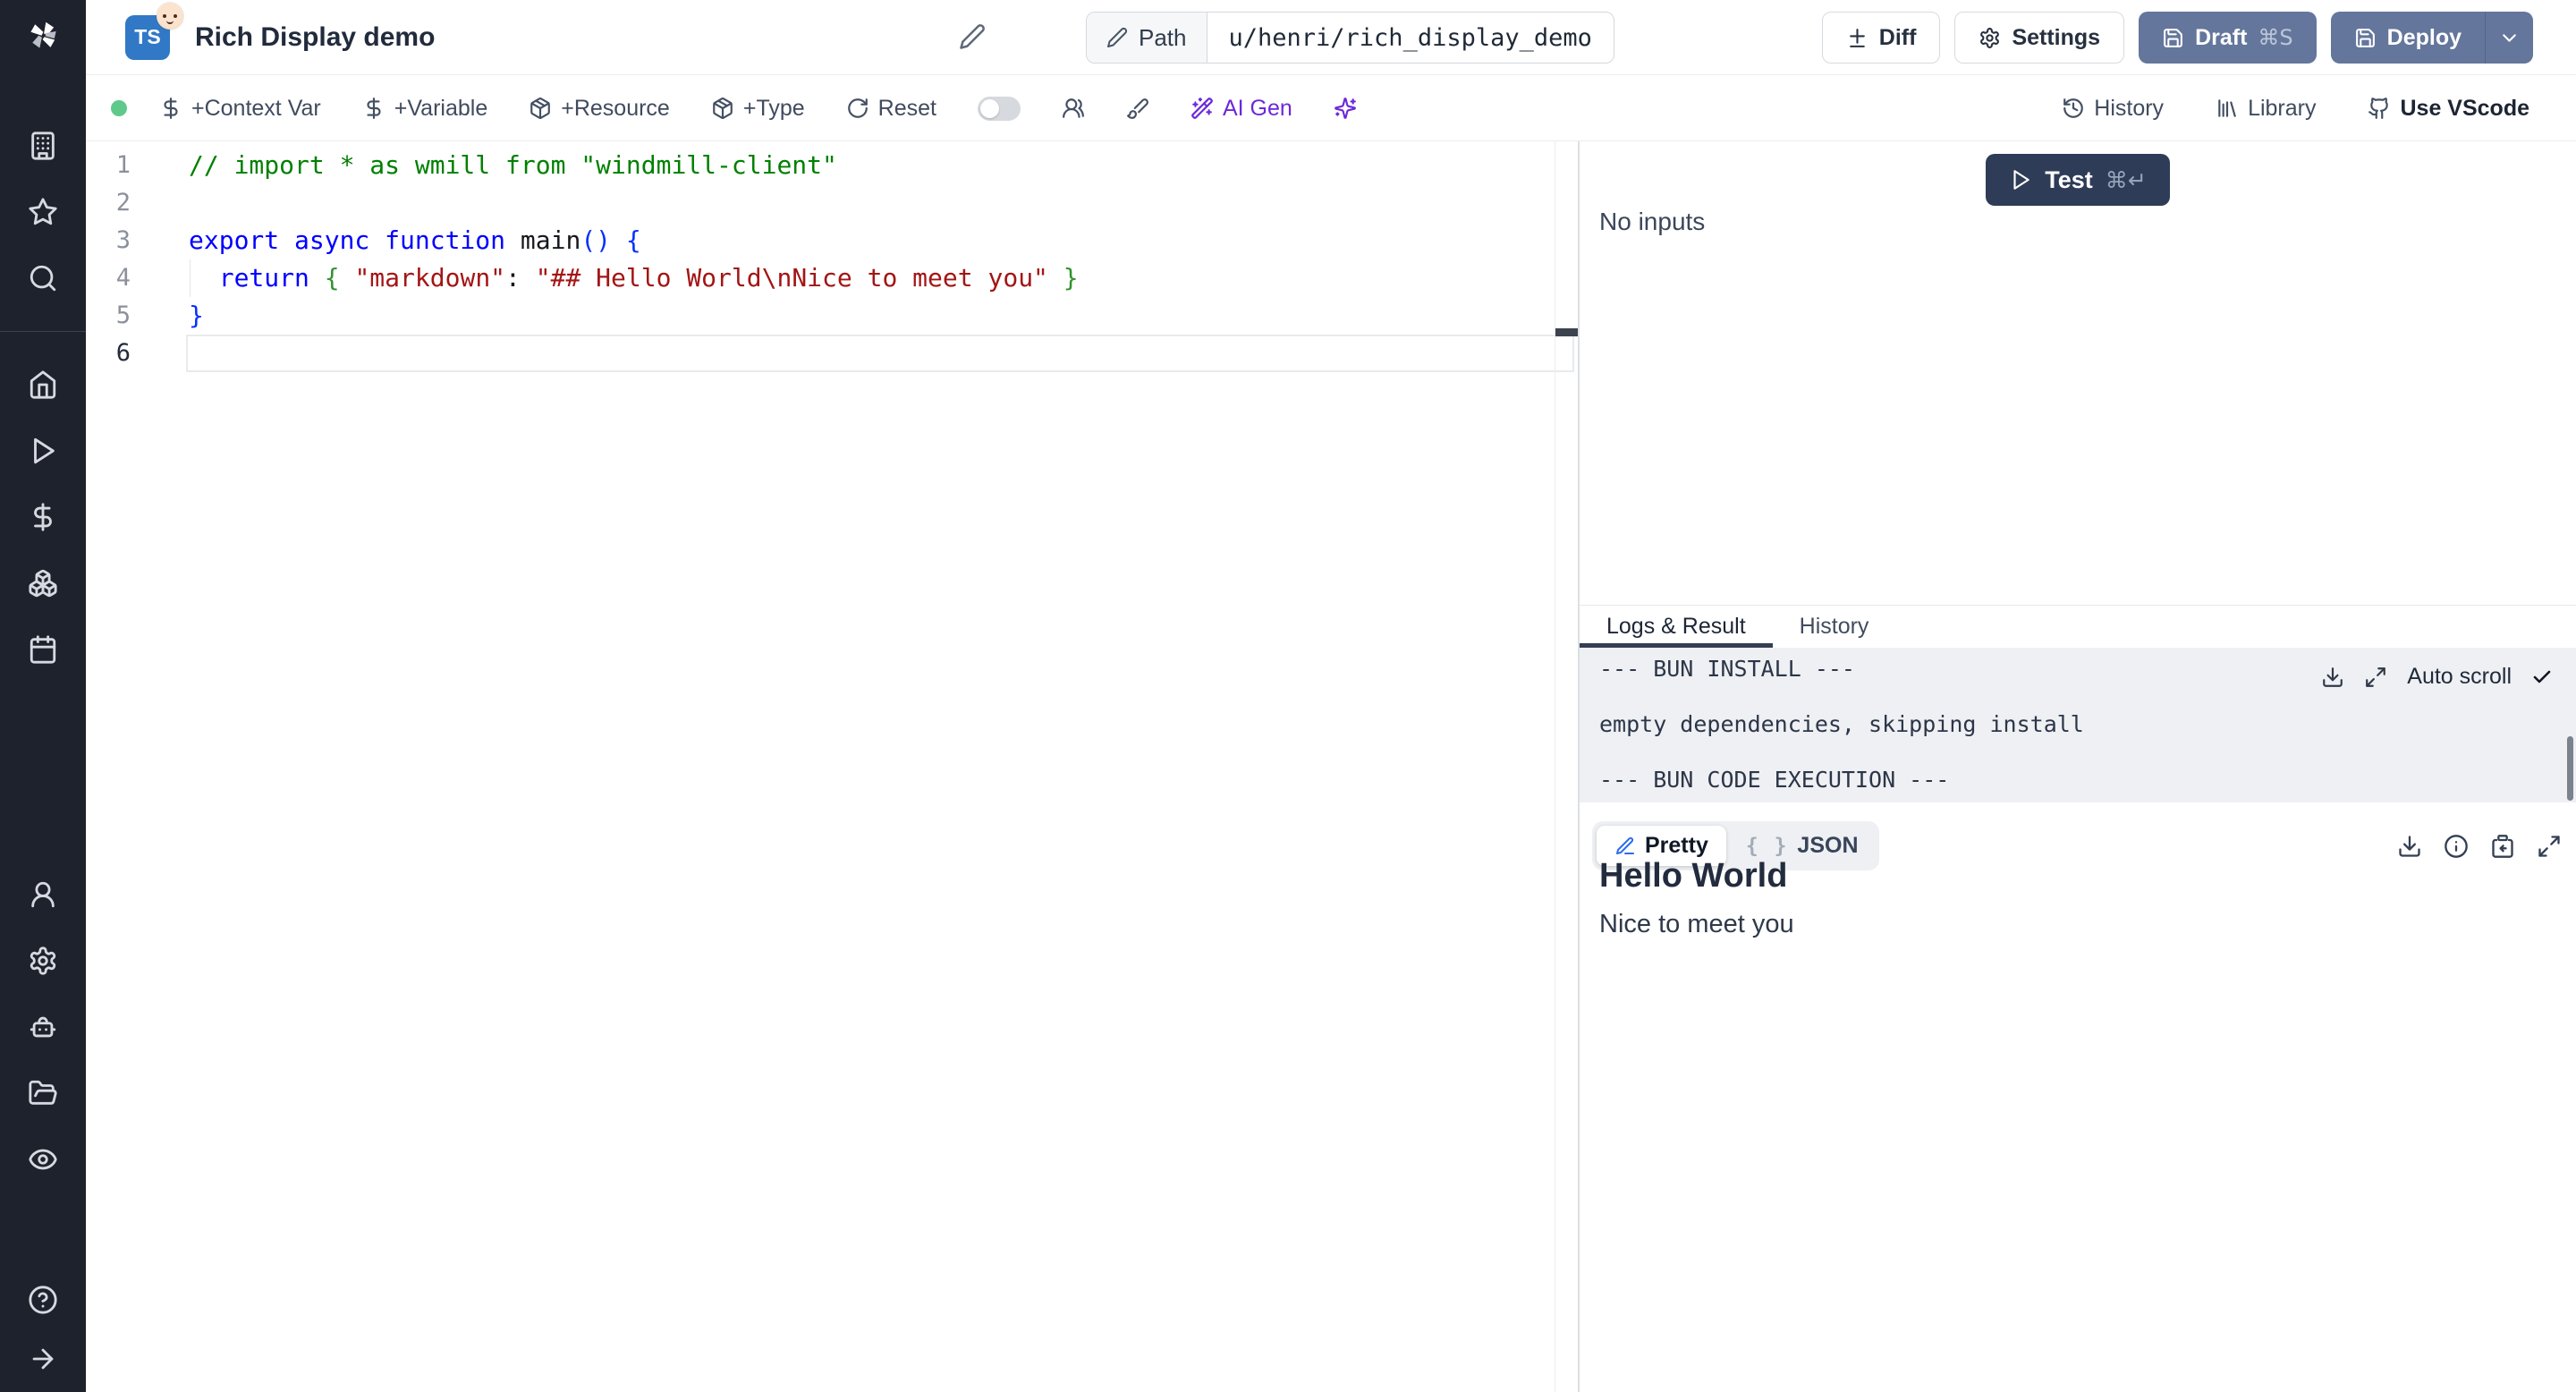 This screenshot has width=2576, height=1392. I want to click on ai-sparkles-button, so click(1345, 108).